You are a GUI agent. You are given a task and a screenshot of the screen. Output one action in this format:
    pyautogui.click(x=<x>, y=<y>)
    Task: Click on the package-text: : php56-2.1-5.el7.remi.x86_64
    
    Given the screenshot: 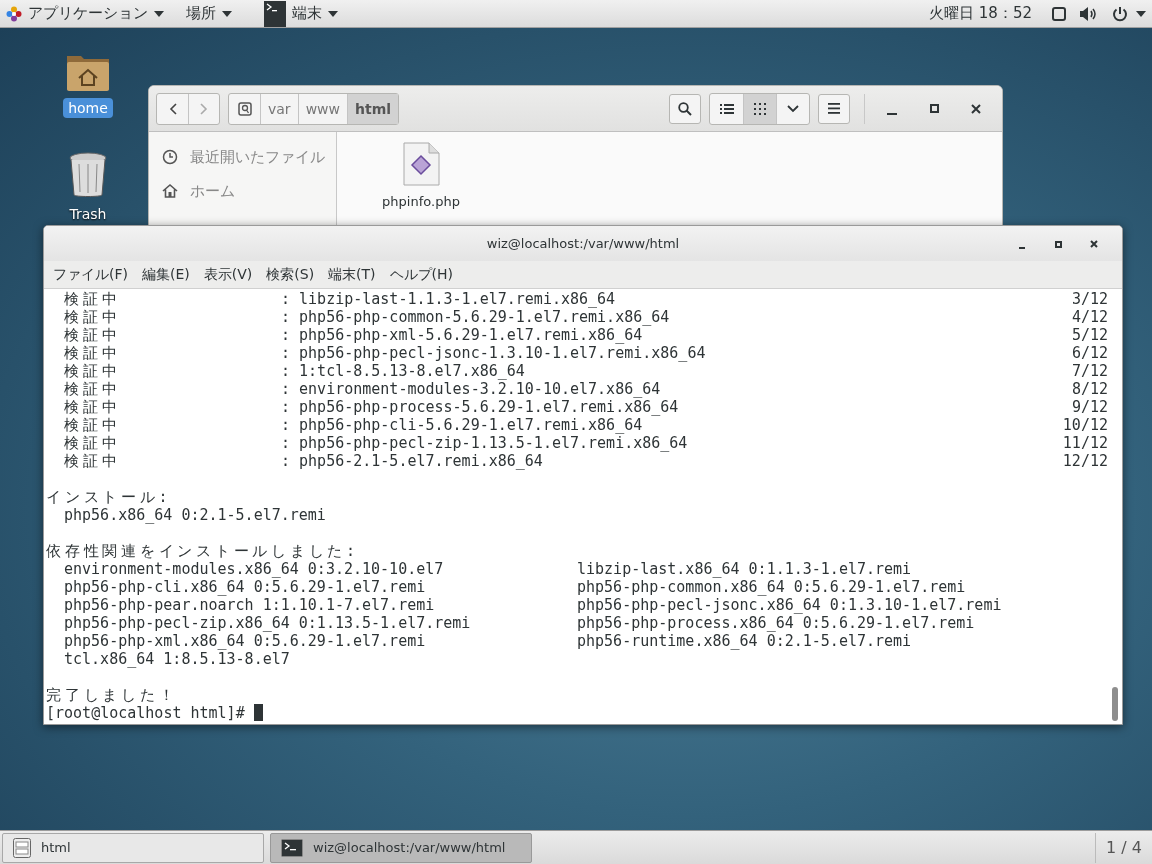 What is the action you would take?
    pyautogui.click(x=412, y=461)
    